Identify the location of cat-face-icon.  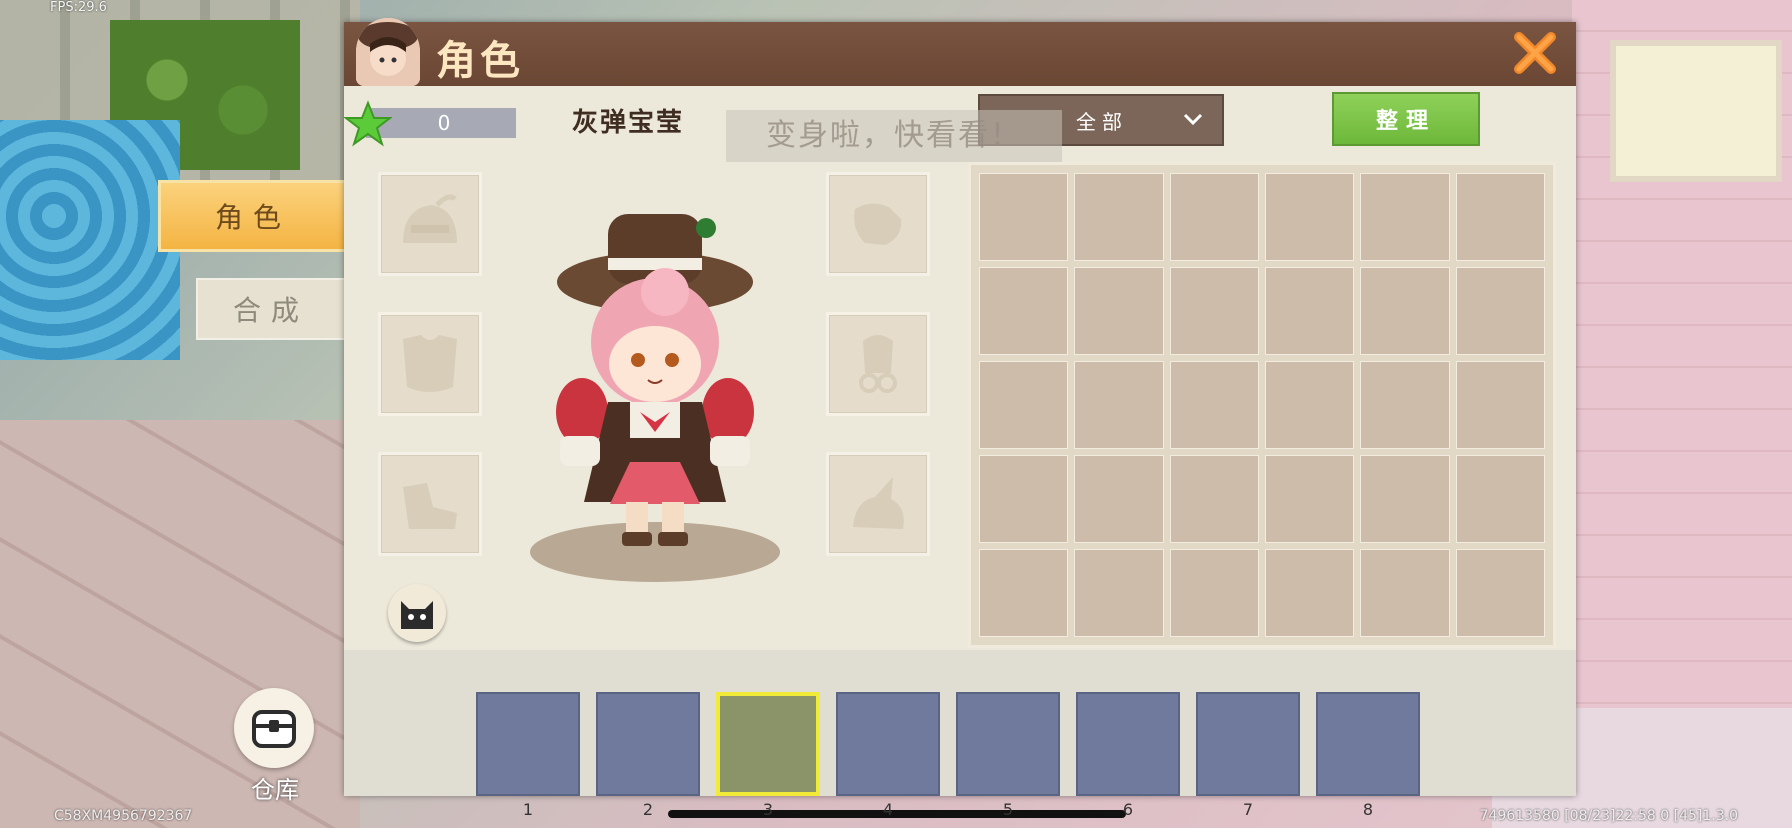
(417, 615).